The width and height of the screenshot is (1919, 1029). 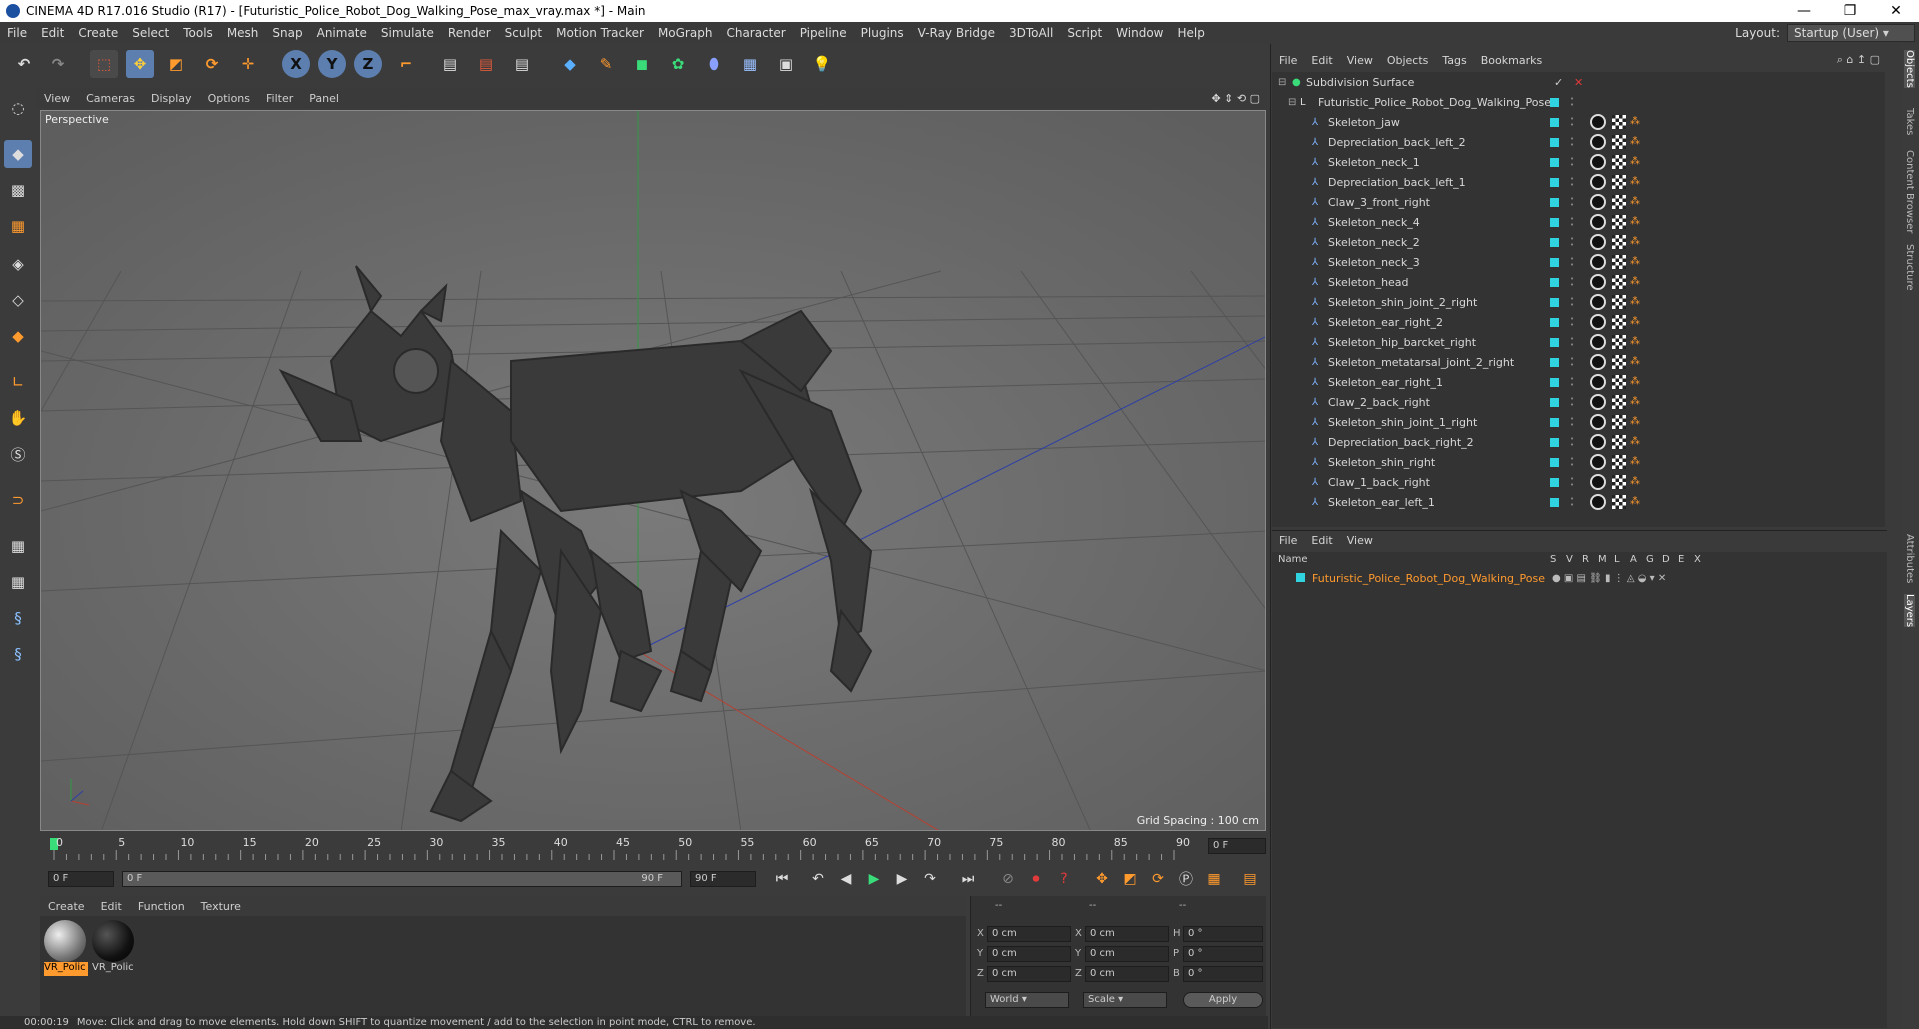 What do you see at coordinates (570, 64) in the screenshot?
I see `cube-icon: ◆` at bounding box center [570, 64].